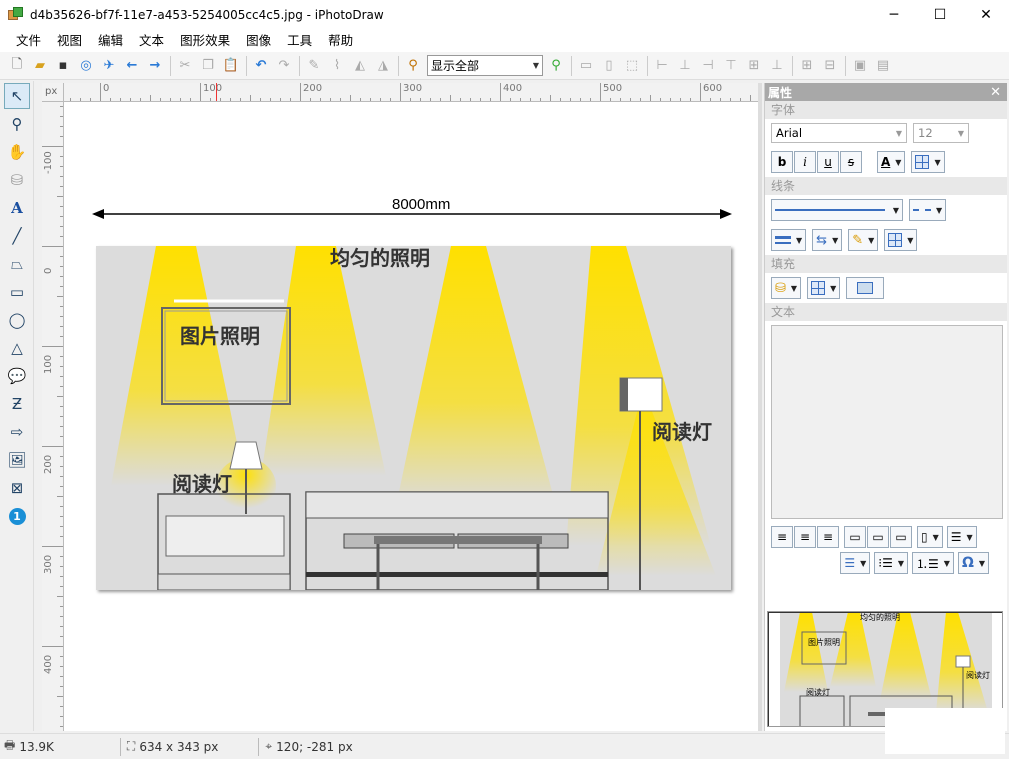 The width and height of the screenshot is (1009, 759). I want to click on back-arrow-icon: ←, so click(132, 66).